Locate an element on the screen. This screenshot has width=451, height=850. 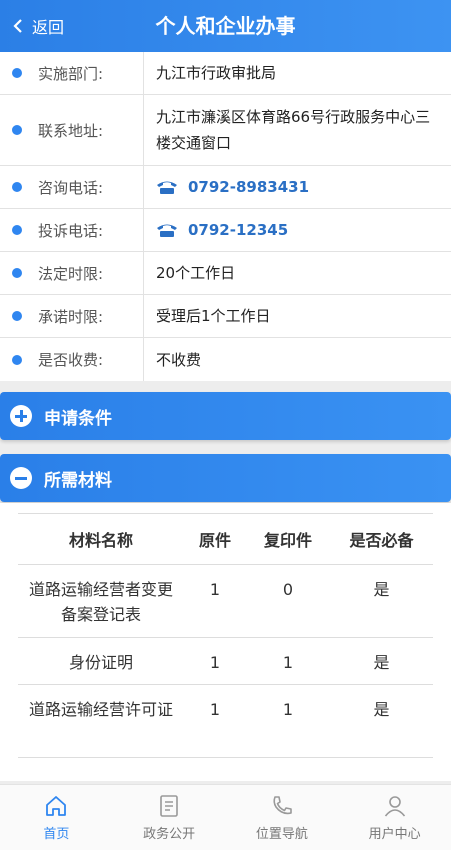
complaint-phone-number: 0792-12345 is located at coordinates (238, 230).